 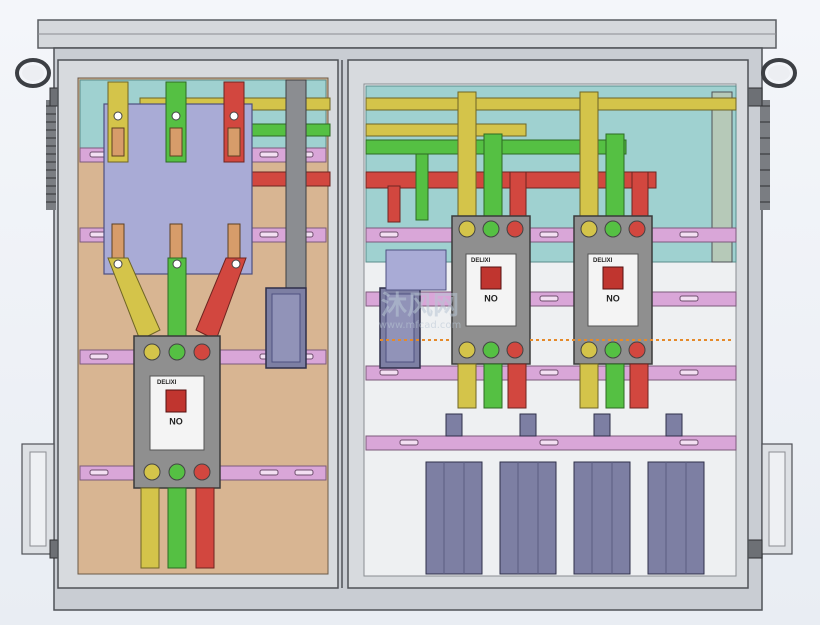 I want to click on main-breaker: DELIXI ON, so click(x=177, y=412).